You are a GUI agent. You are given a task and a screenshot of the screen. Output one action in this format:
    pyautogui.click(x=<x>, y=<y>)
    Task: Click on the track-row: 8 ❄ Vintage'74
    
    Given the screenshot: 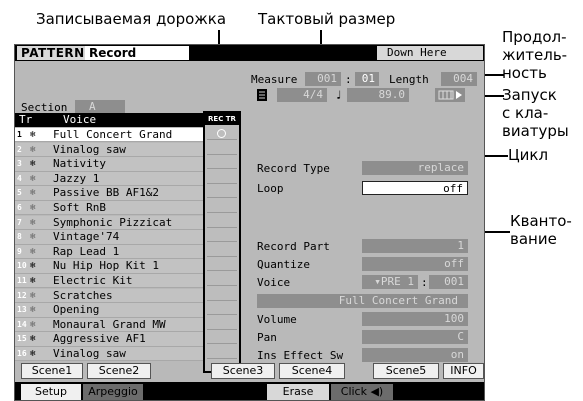 What is the action you would take?
    pyautogui.click(x=110, y=237)
    